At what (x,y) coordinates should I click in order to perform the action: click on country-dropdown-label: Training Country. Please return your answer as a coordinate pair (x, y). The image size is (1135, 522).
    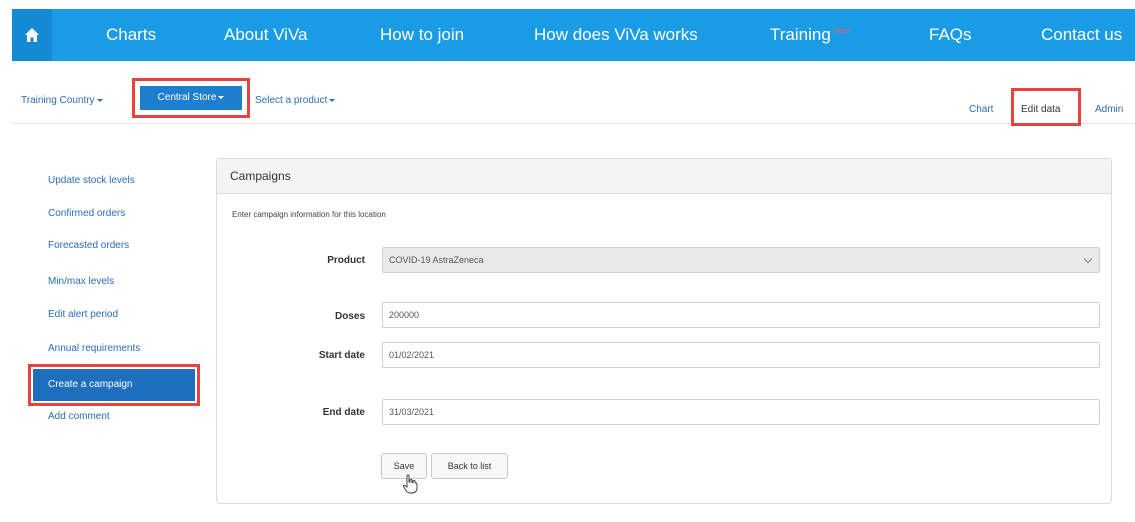
    Looking at the image, I should click on (58, 100).